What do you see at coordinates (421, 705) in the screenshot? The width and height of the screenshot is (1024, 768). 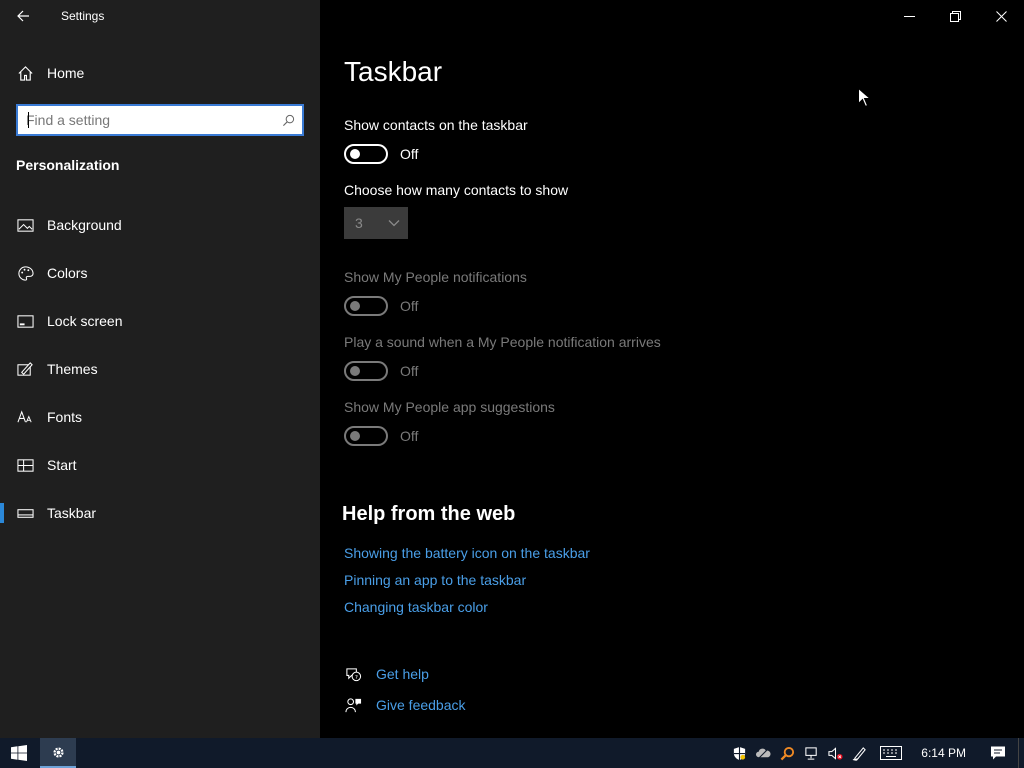 I see `give-feedback-label: Give feedback` at bounding box center [421, 705].